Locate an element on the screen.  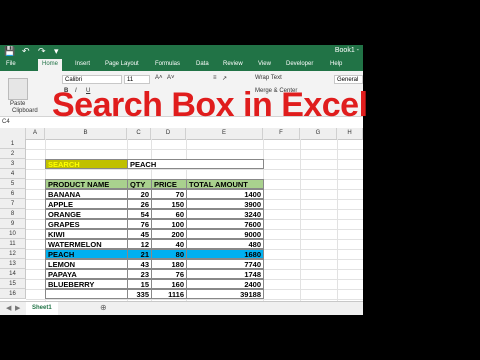
table-cell: 3900 is located at coordinates (225, 204).